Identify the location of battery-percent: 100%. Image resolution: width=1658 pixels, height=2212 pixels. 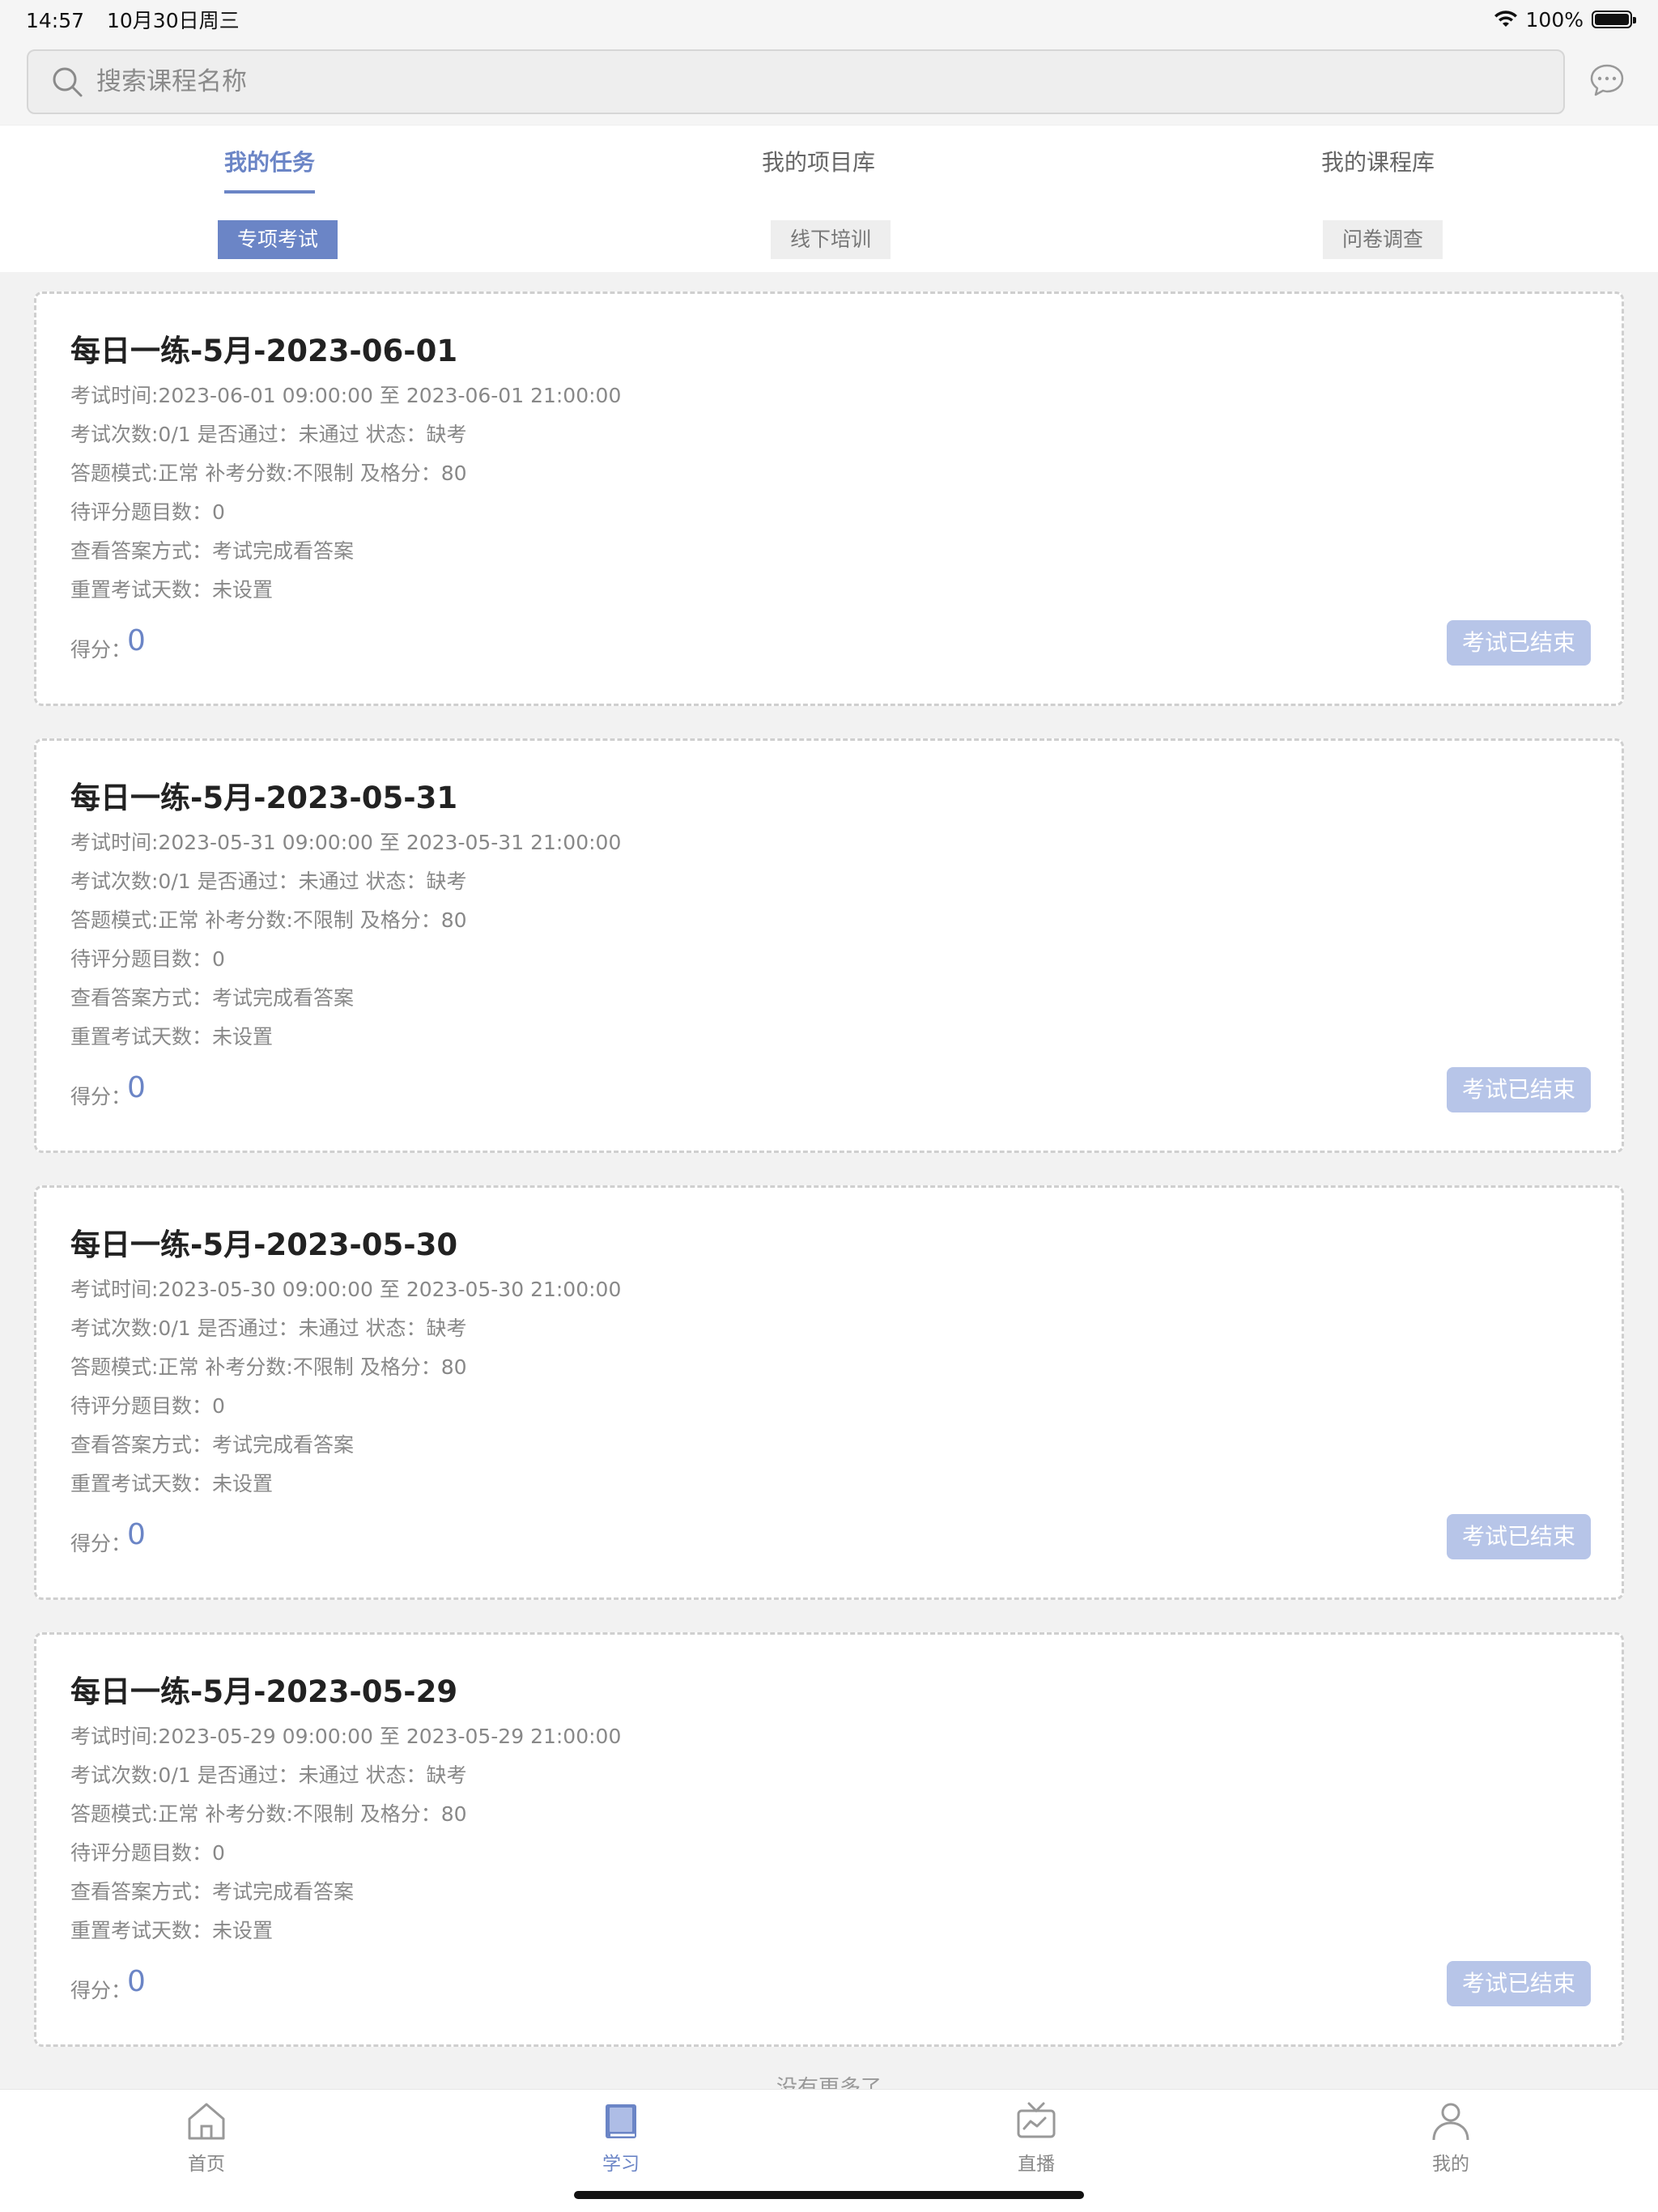
(1554, 19).